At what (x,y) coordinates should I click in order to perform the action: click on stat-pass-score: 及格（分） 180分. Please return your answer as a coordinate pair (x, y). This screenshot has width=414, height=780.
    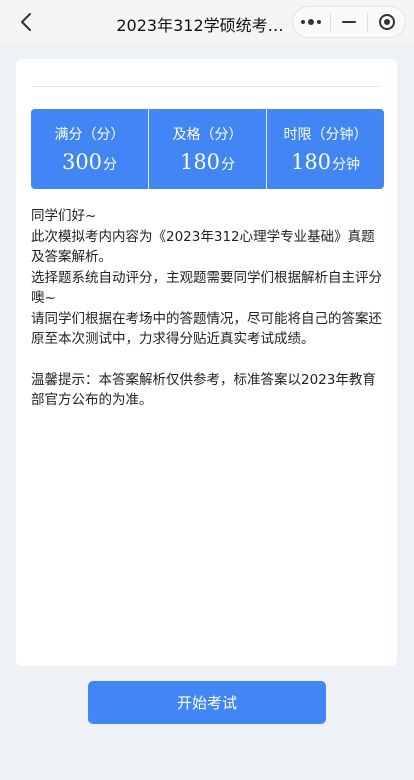
    Looking at the image, I should click on (208, 149).